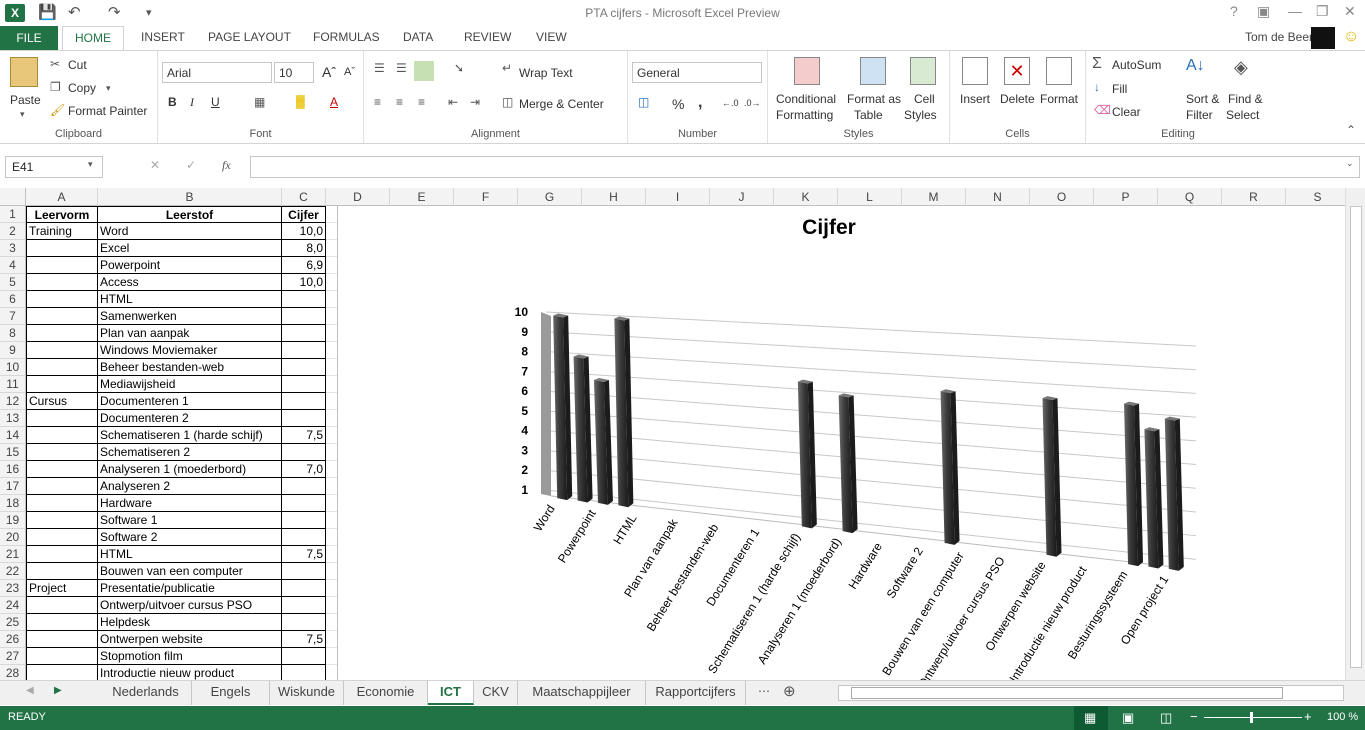 This screenshot has height=730, width=1365. I want to click on cell-leerstof: Presentatie/publicatie, so click(190, 588).